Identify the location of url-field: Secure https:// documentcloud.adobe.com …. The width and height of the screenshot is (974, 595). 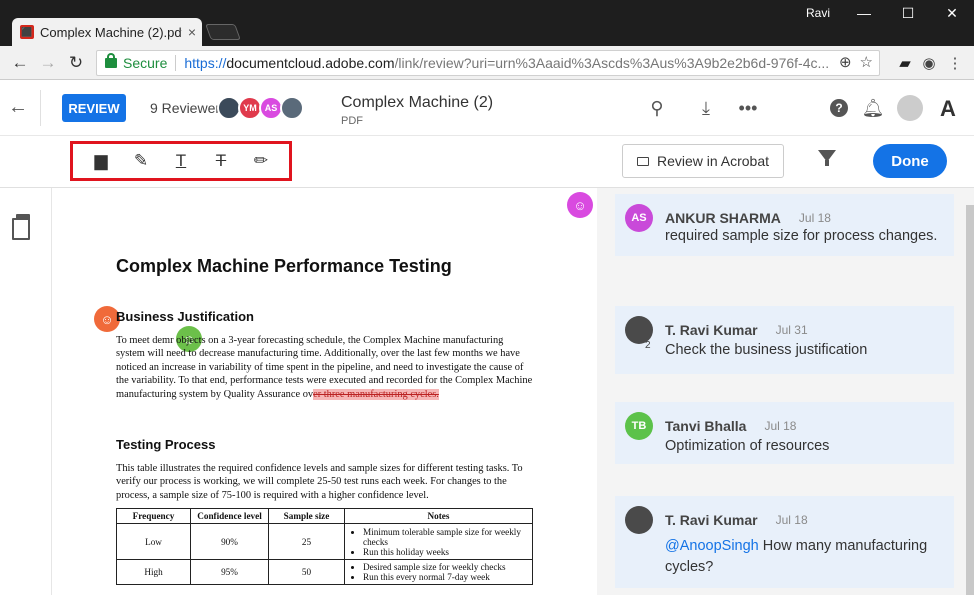
(488, 63).